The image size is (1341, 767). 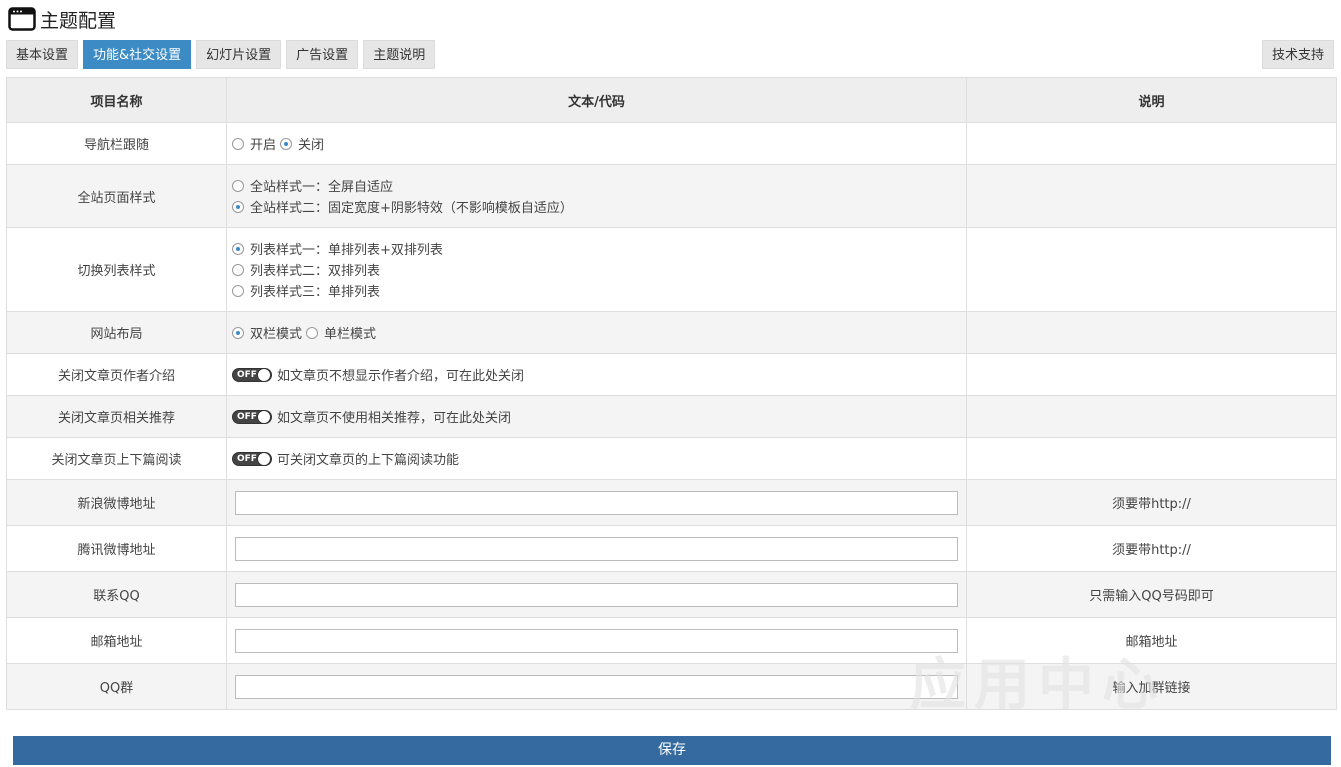 What do you see at coordinates (78, 20) in the screenshot?
I see `page-title: 主题配置` at bounding box center [78, 20].